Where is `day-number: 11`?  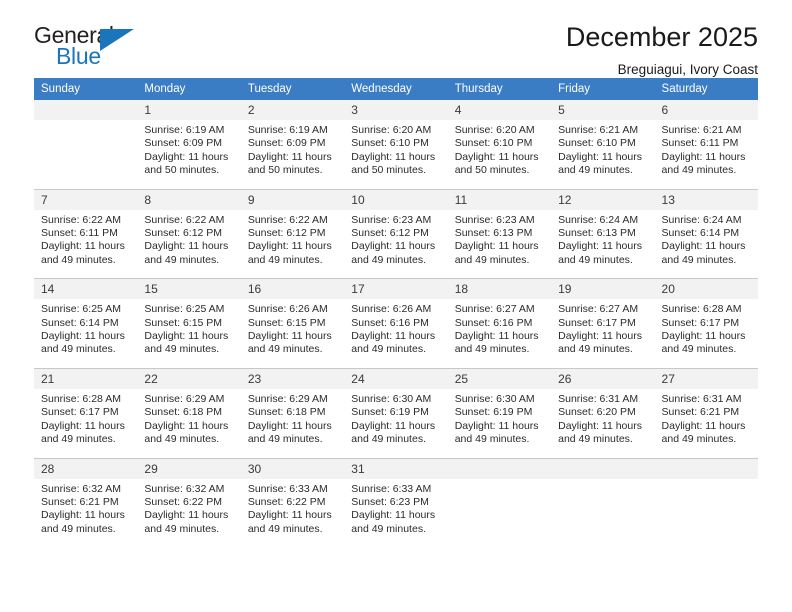
day-number: 11 is located at coordinates (499, 199).